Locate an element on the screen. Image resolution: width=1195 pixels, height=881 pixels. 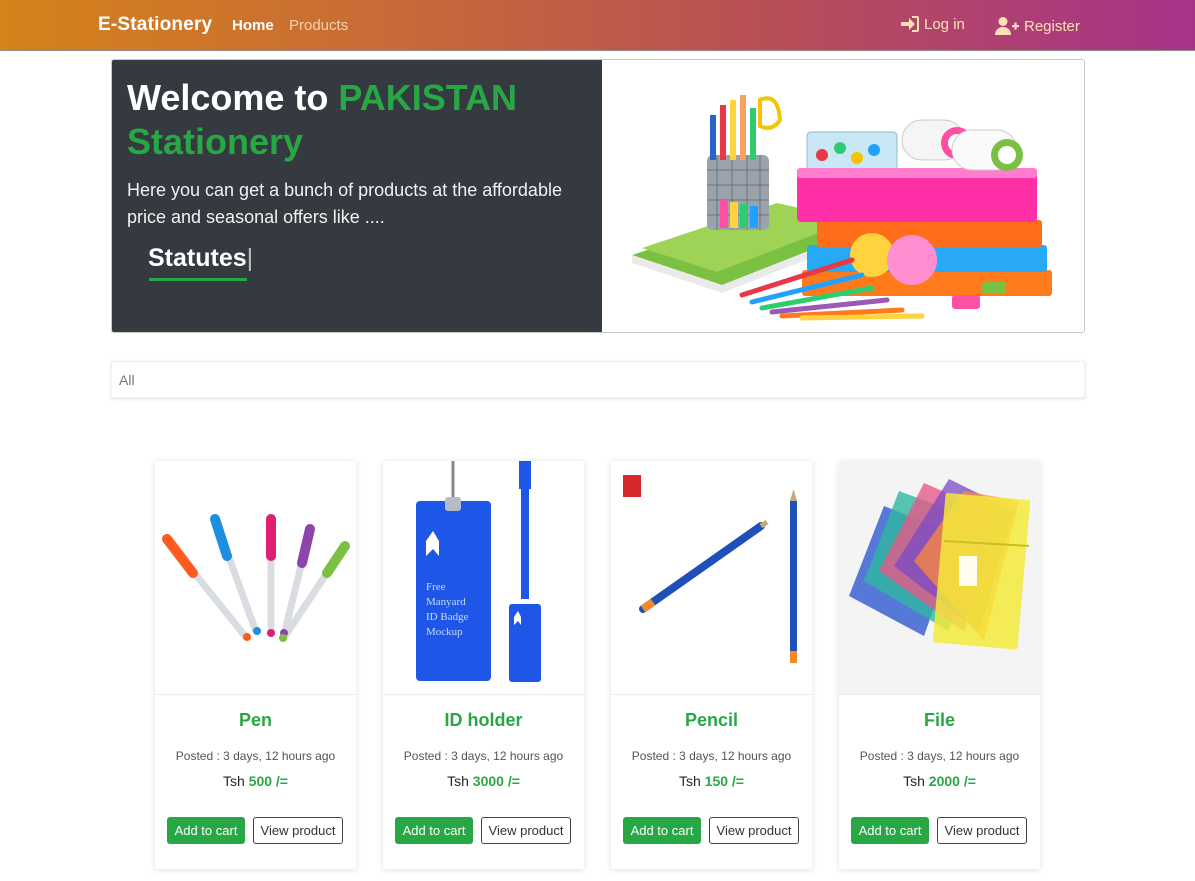
product-name: Pen is located at coordinates (255, 720).